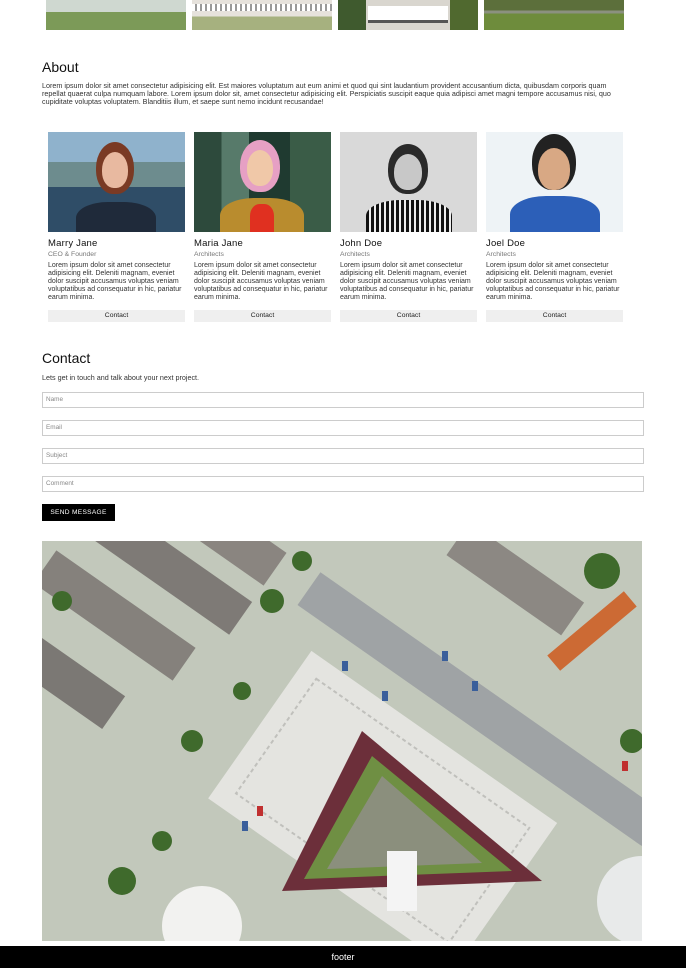  Describe the element at coordinates (343, 456) in the screenshot. I see `subject-input: Subject` at that location.